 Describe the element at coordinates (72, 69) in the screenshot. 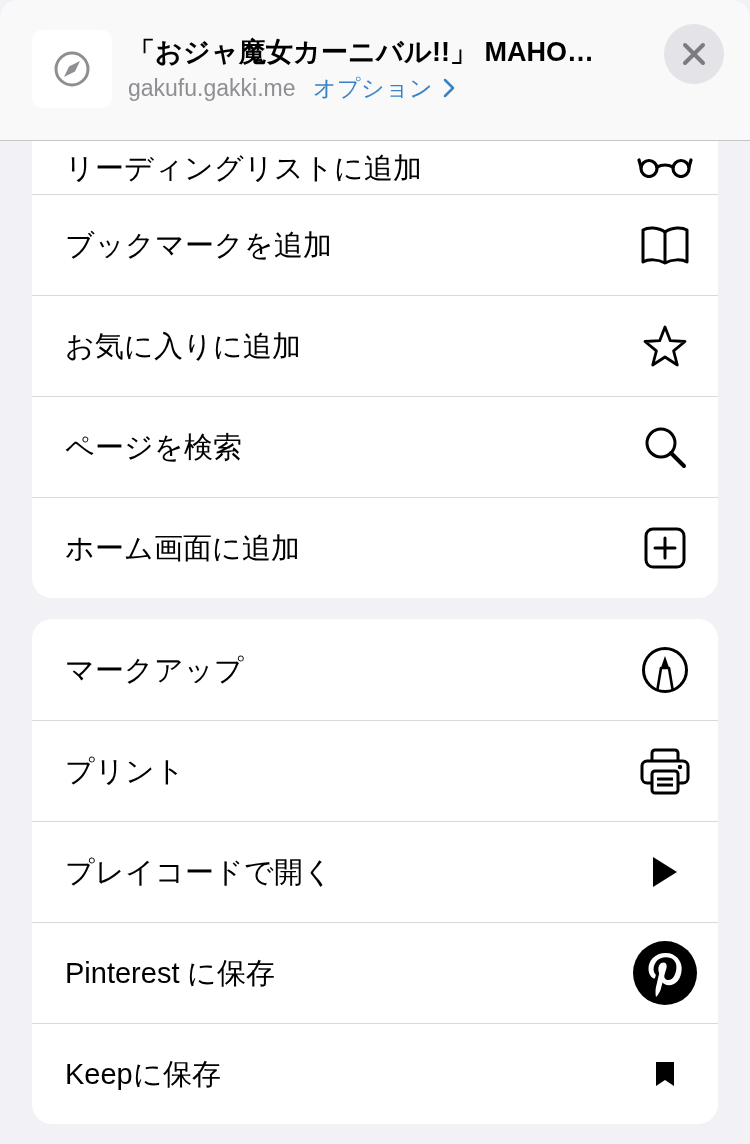

I see `compass-icon` at that location.